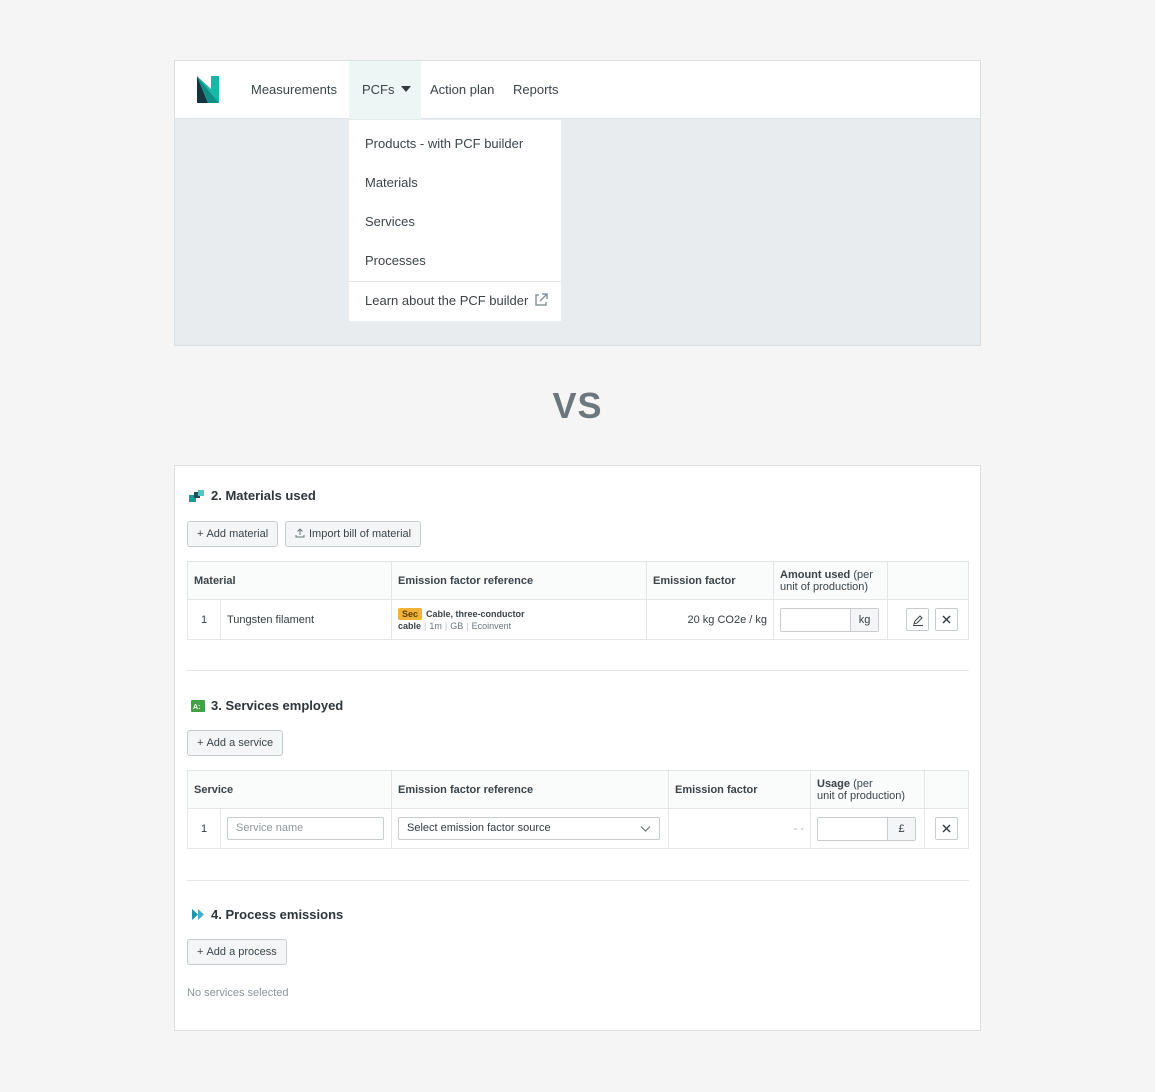 This screenshot has height=1092, width=1155. I want to click on material-name: Tungsten filament, so click(306, 619).